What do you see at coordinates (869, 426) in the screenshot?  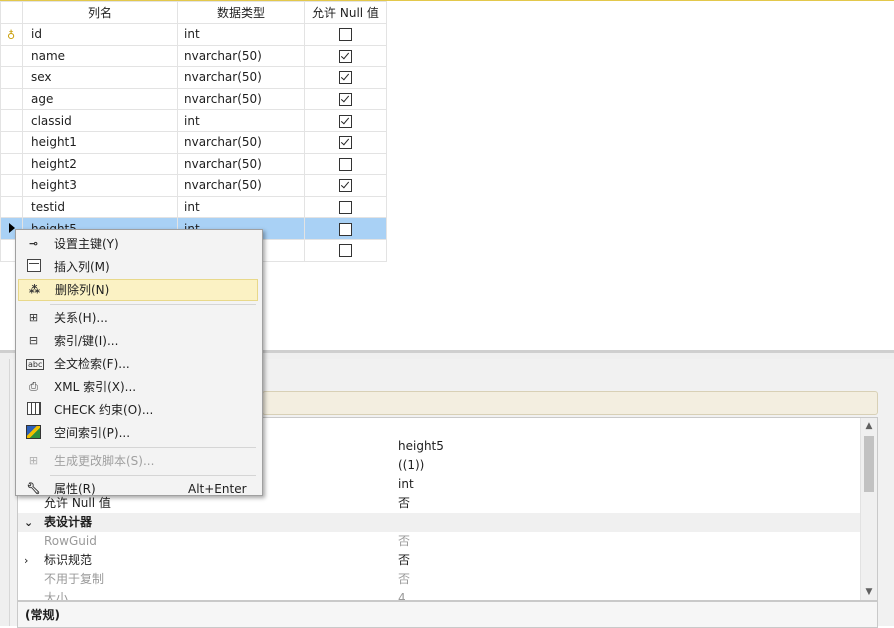 I see `scroll-up-icon: ▲` at bounding box center [869, 426].